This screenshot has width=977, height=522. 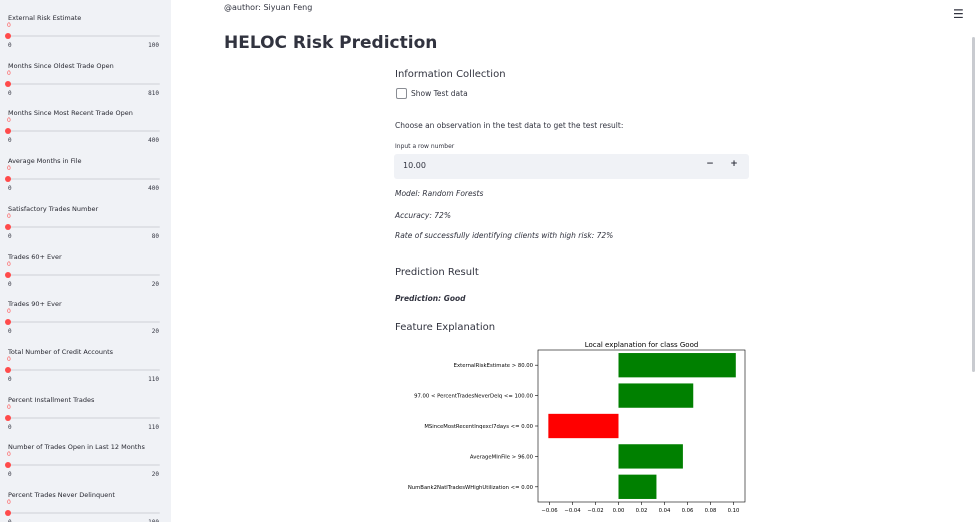 What do you see at coordinates (85, 76) in the screenshot?
I see `slider-1: Months Since Oldest Trade Open 0 0 810` at bounding box center [85, 76].